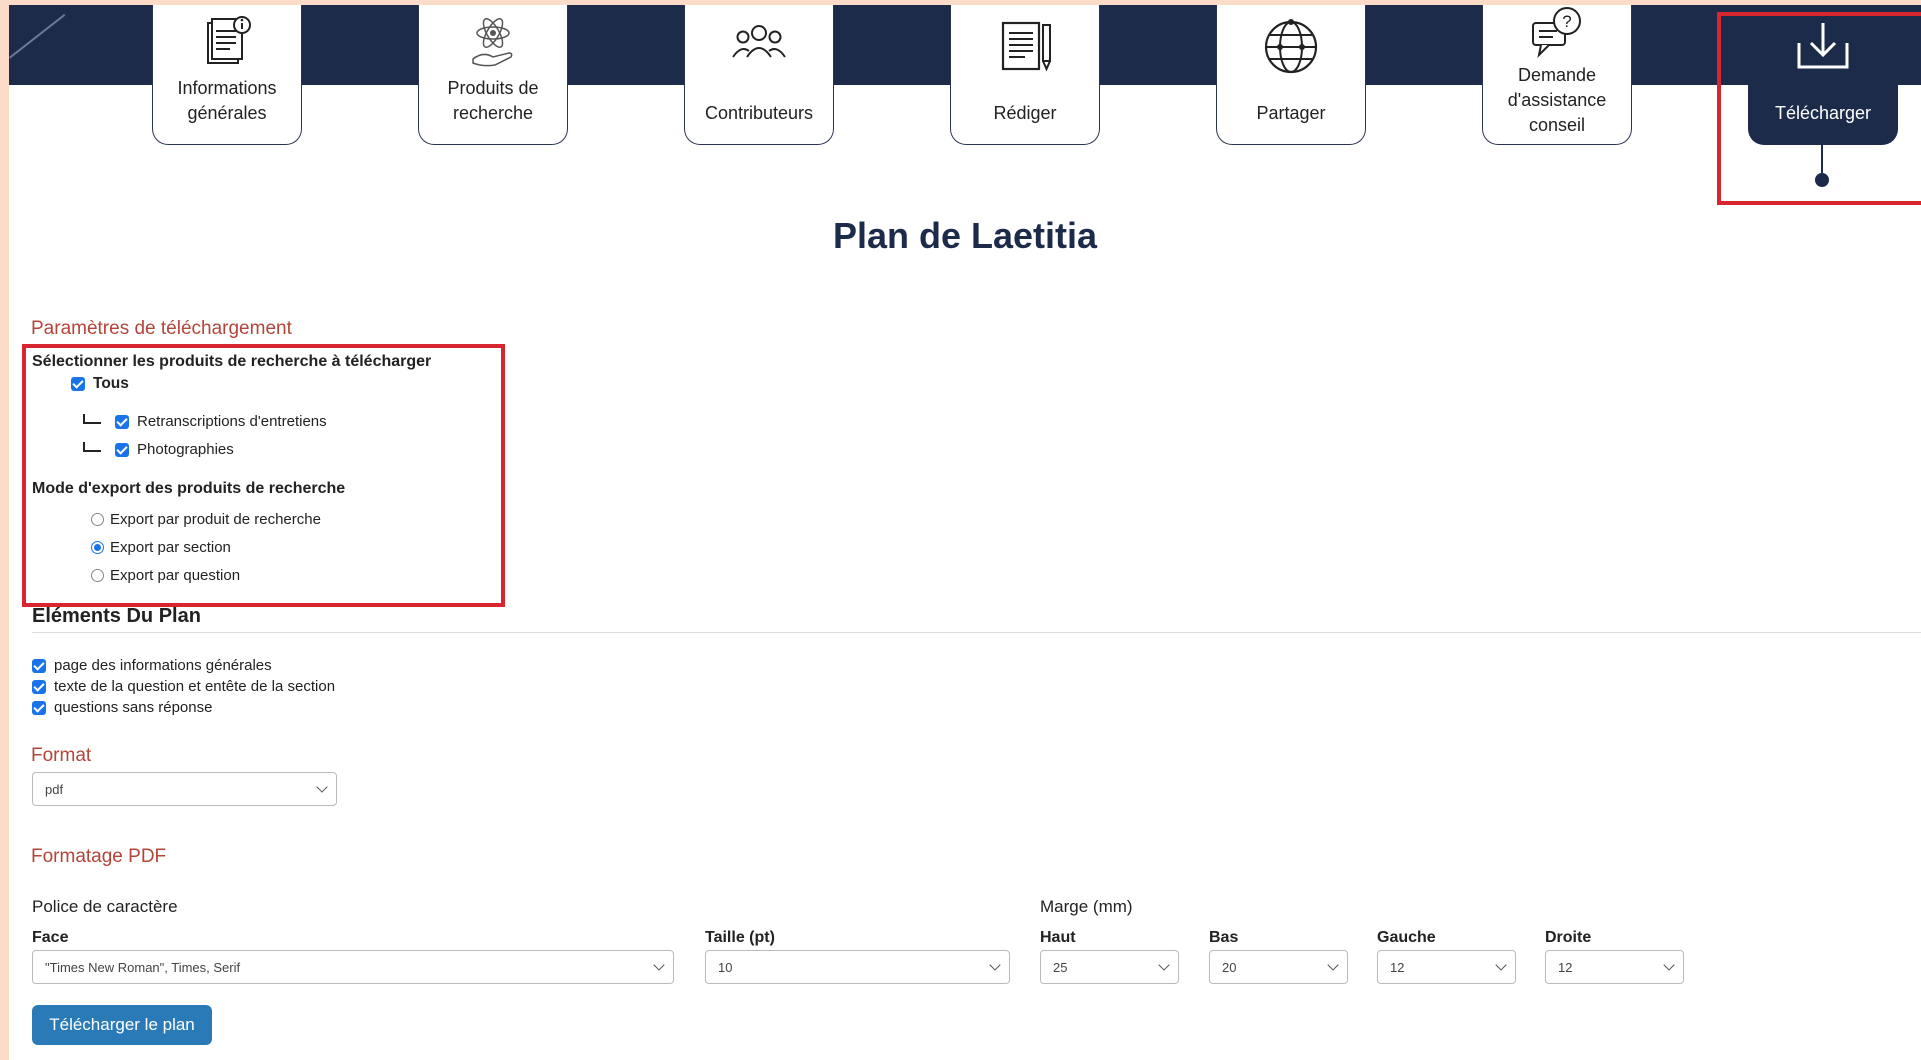 This screenshot has width=1921, height=1060. Describe the element at coordinates (1446, 967) in the screenshot. I see `margin-left-select: 12` at that location.